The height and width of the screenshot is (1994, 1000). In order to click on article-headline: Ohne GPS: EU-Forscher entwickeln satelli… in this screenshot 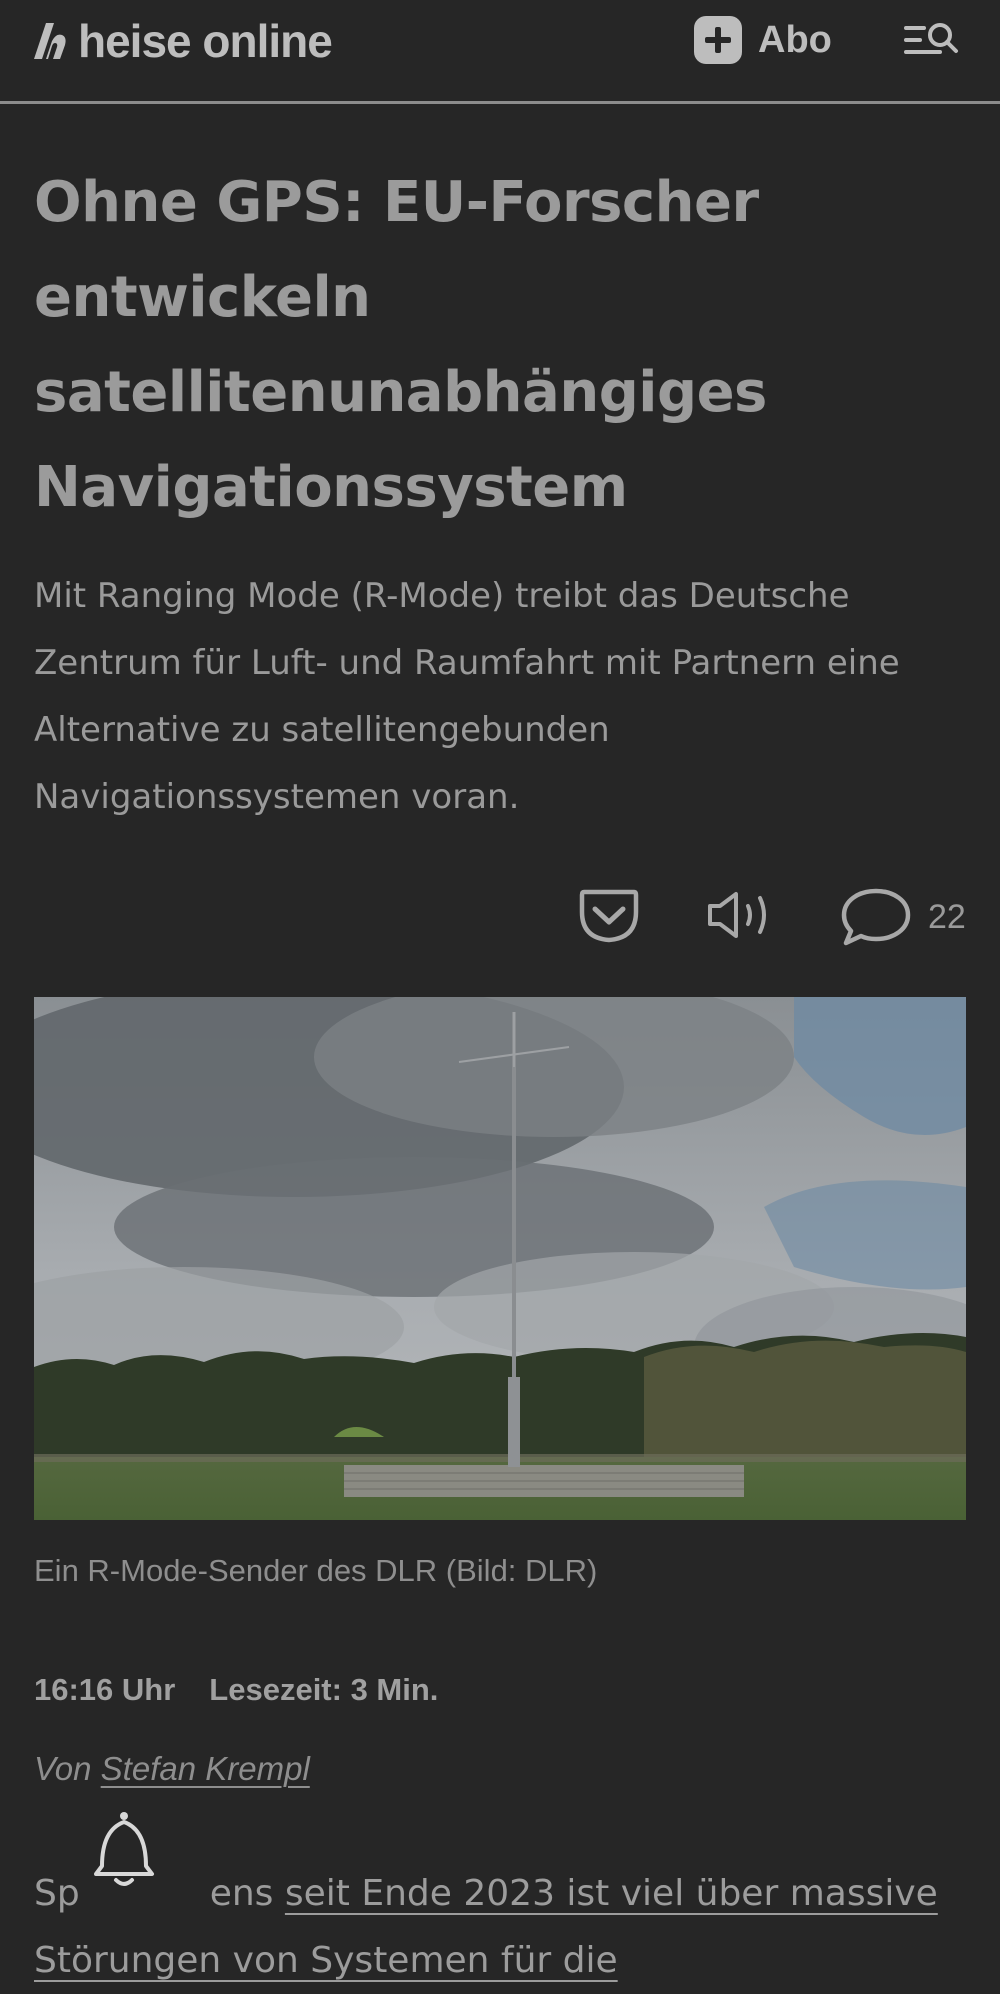, I will do `click(400, 345)`.